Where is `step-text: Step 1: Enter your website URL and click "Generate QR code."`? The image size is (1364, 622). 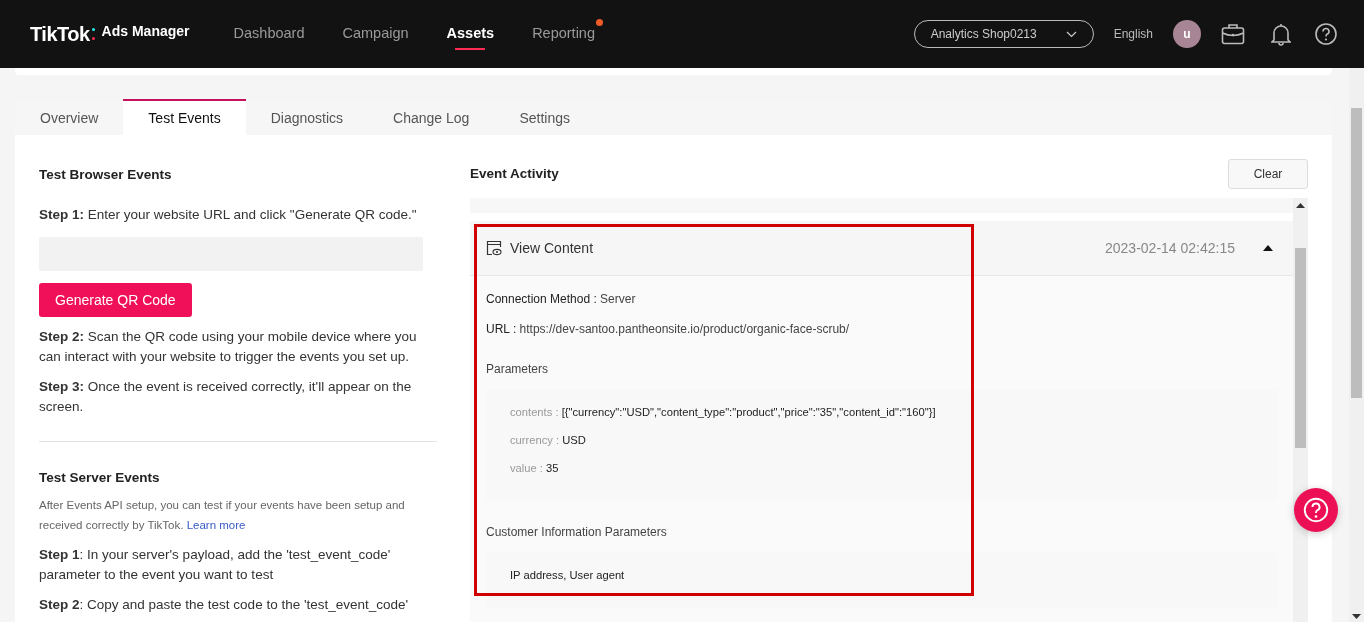 step-text: Step 1: Enter your website URL and click "Generate QR code." is located at coordinates (228, 215).